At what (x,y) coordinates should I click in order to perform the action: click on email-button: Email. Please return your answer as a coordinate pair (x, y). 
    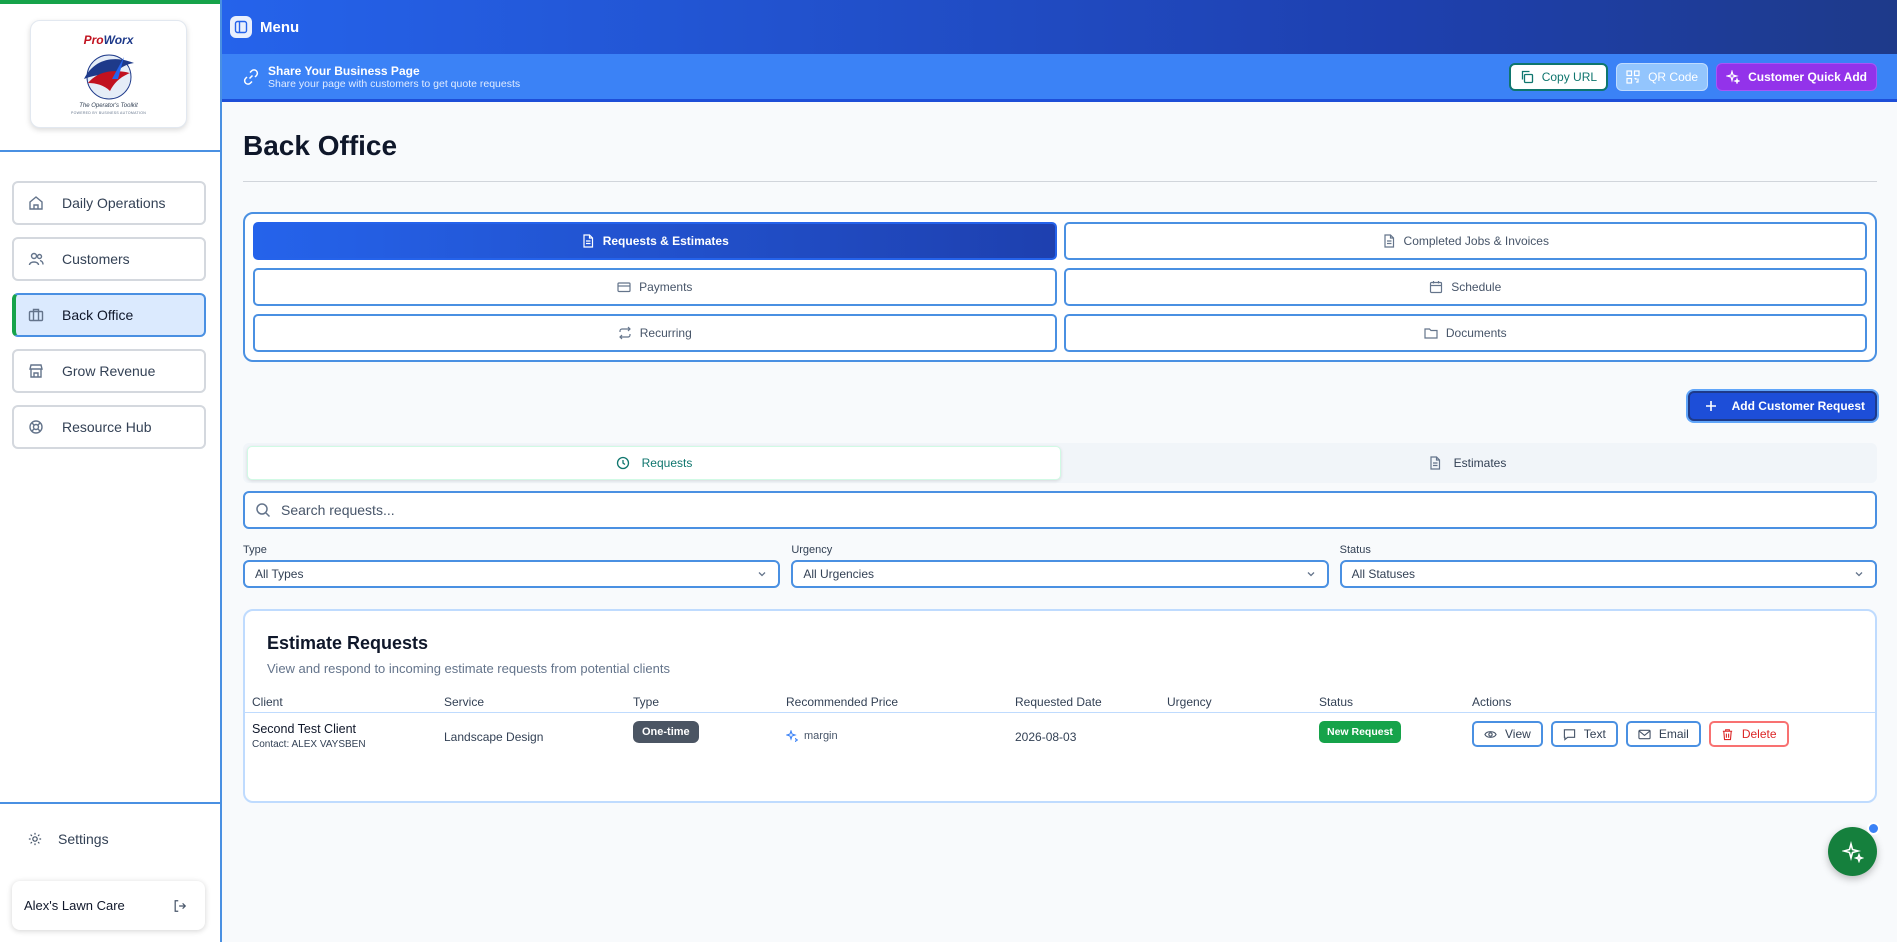
    Looking at the image, I should click on (1663, 734).